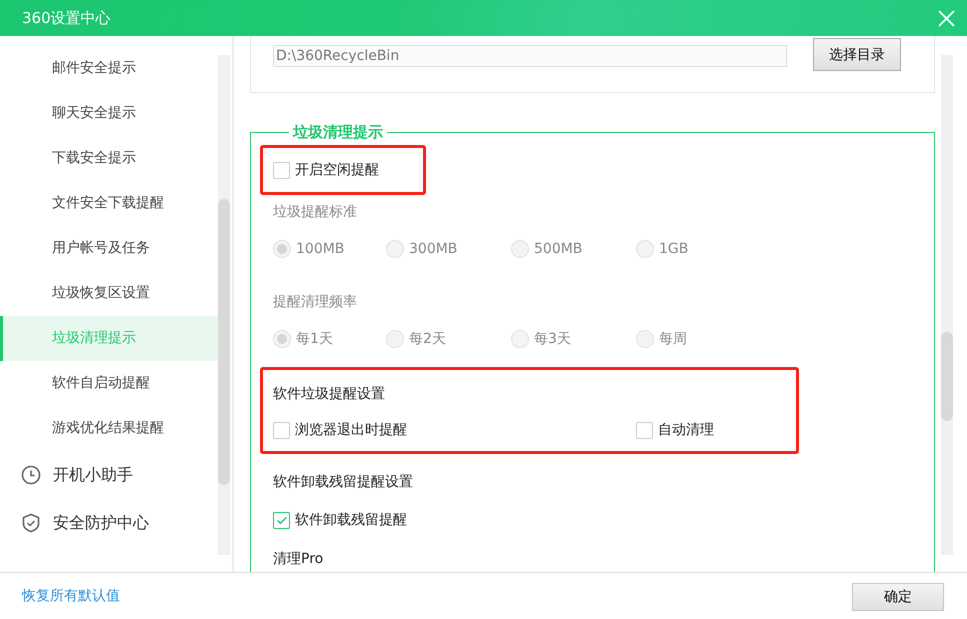 This screenshot has height=619, width=967. I want to click on sidebar-item: 邮件安全提示, so click(109, 68).